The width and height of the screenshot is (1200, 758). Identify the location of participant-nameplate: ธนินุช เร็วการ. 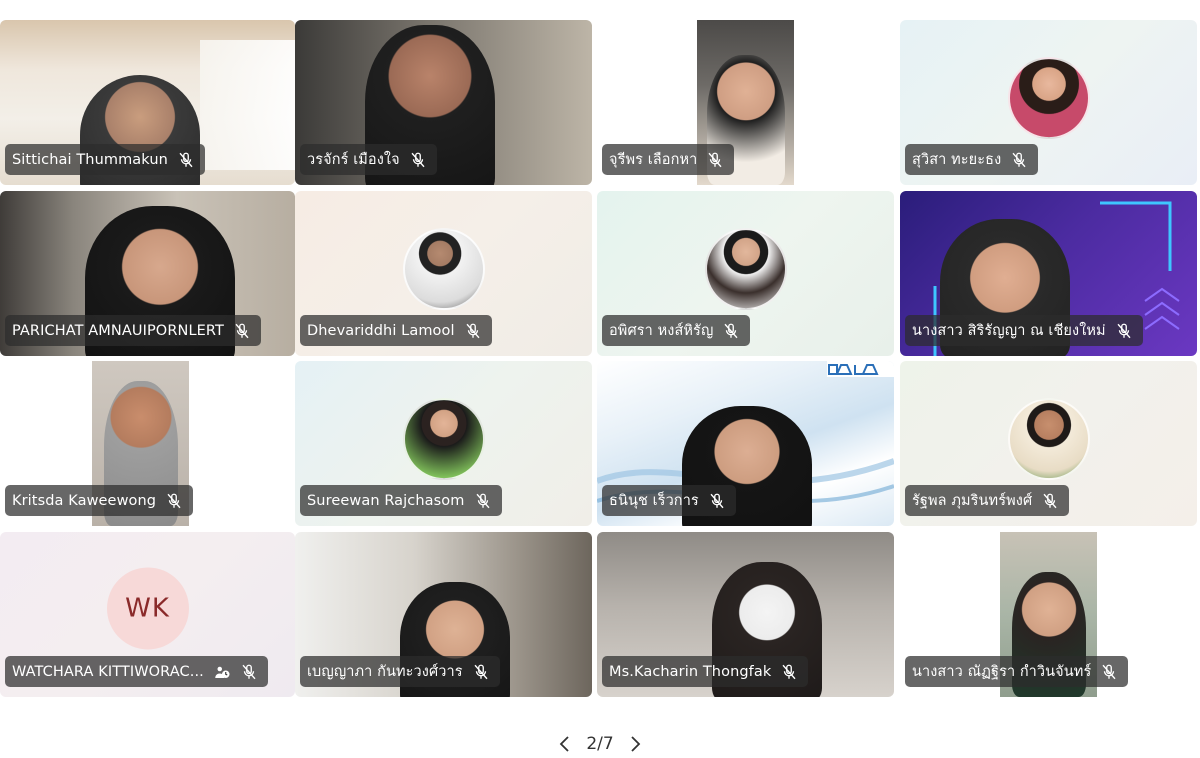
(669, 500).